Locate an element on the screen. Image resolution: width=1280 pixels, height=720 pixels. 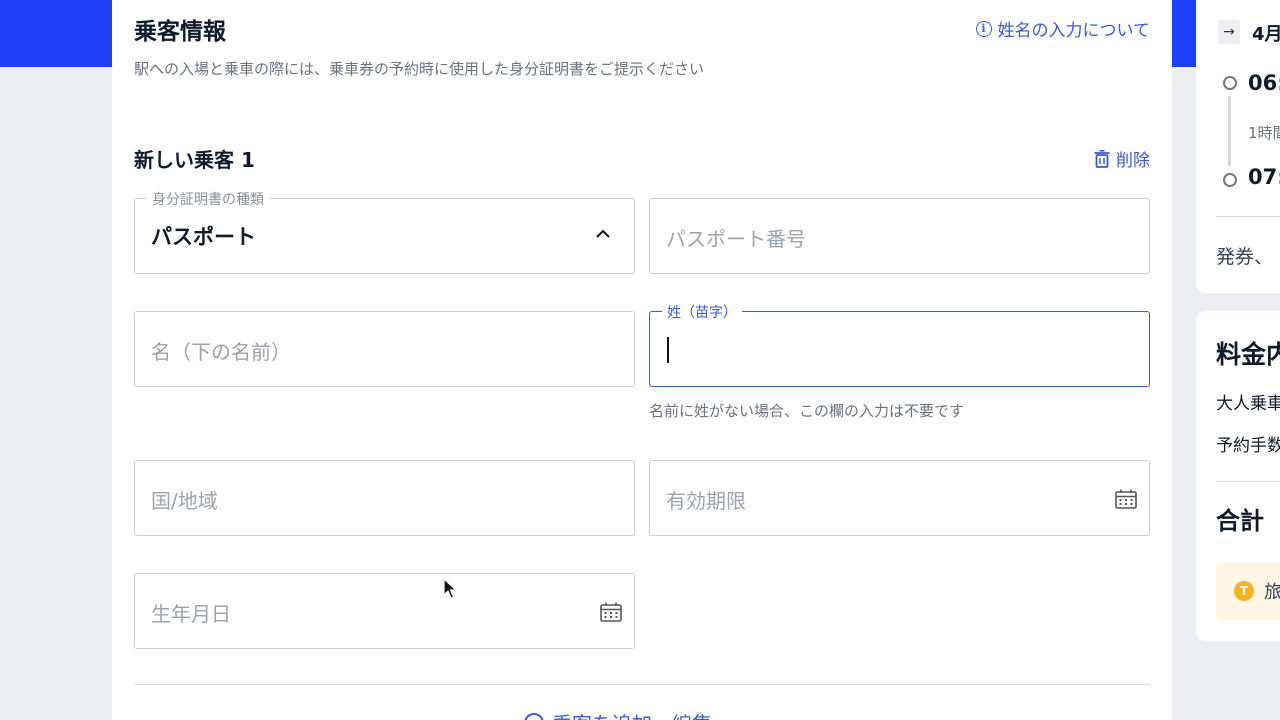
timeline-line is located at coordinates (1229, 131).